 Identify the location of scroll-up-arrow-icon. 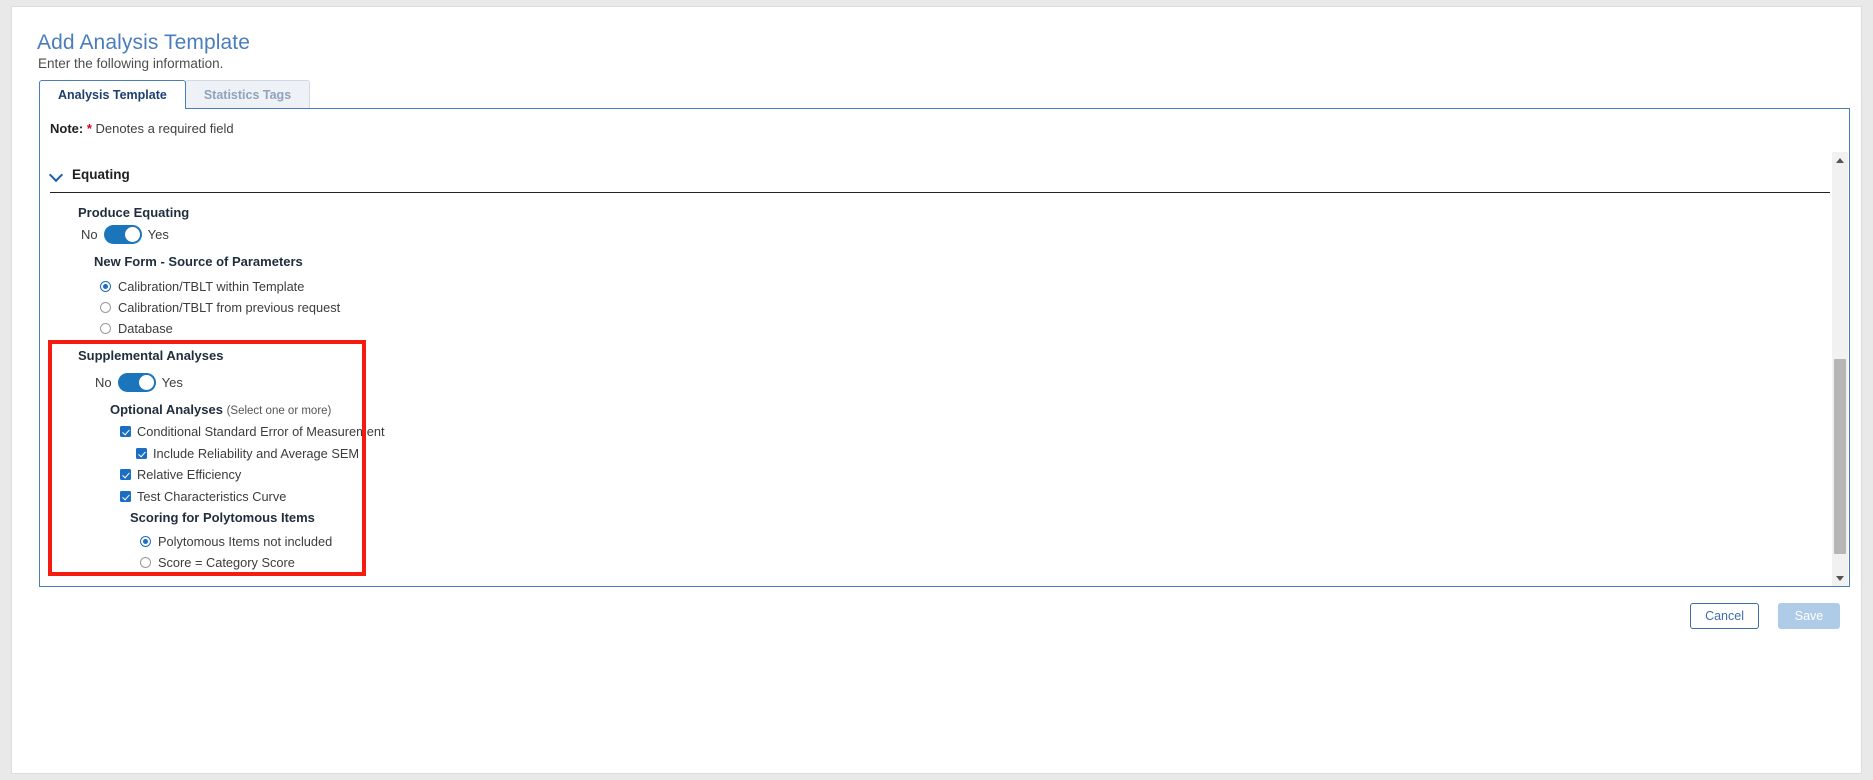
(1840, 160).